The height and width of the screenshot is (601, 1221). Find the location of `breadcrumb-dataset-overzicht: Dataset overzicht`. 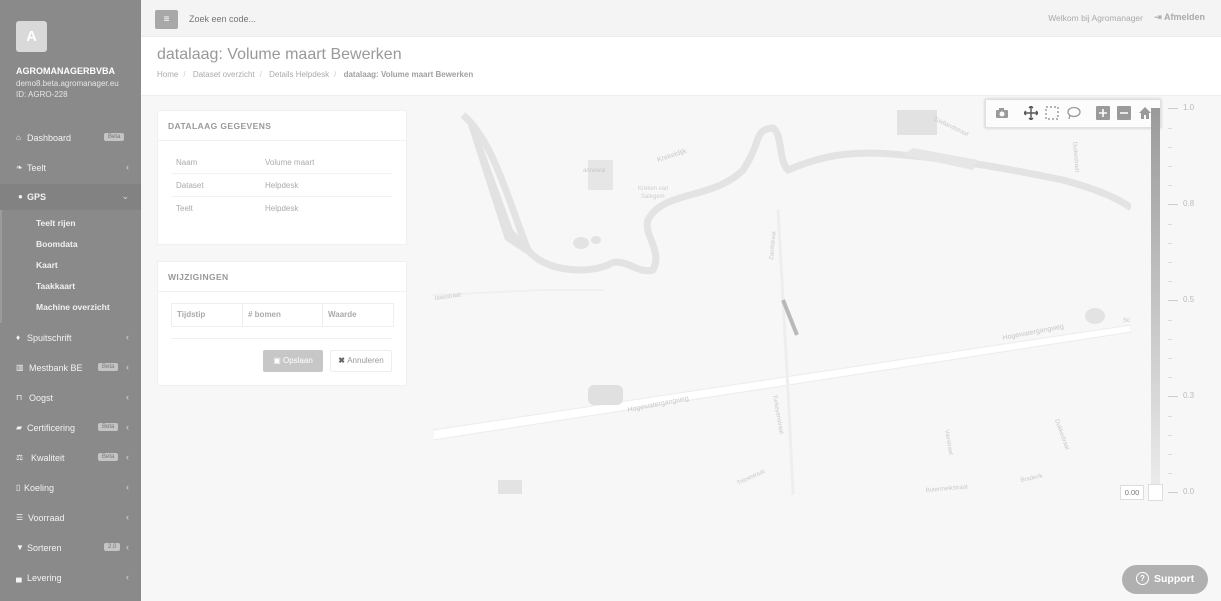

breadcrumb-dataset-overzicht: Dataset overzicht is located at coordinates (224, 74).